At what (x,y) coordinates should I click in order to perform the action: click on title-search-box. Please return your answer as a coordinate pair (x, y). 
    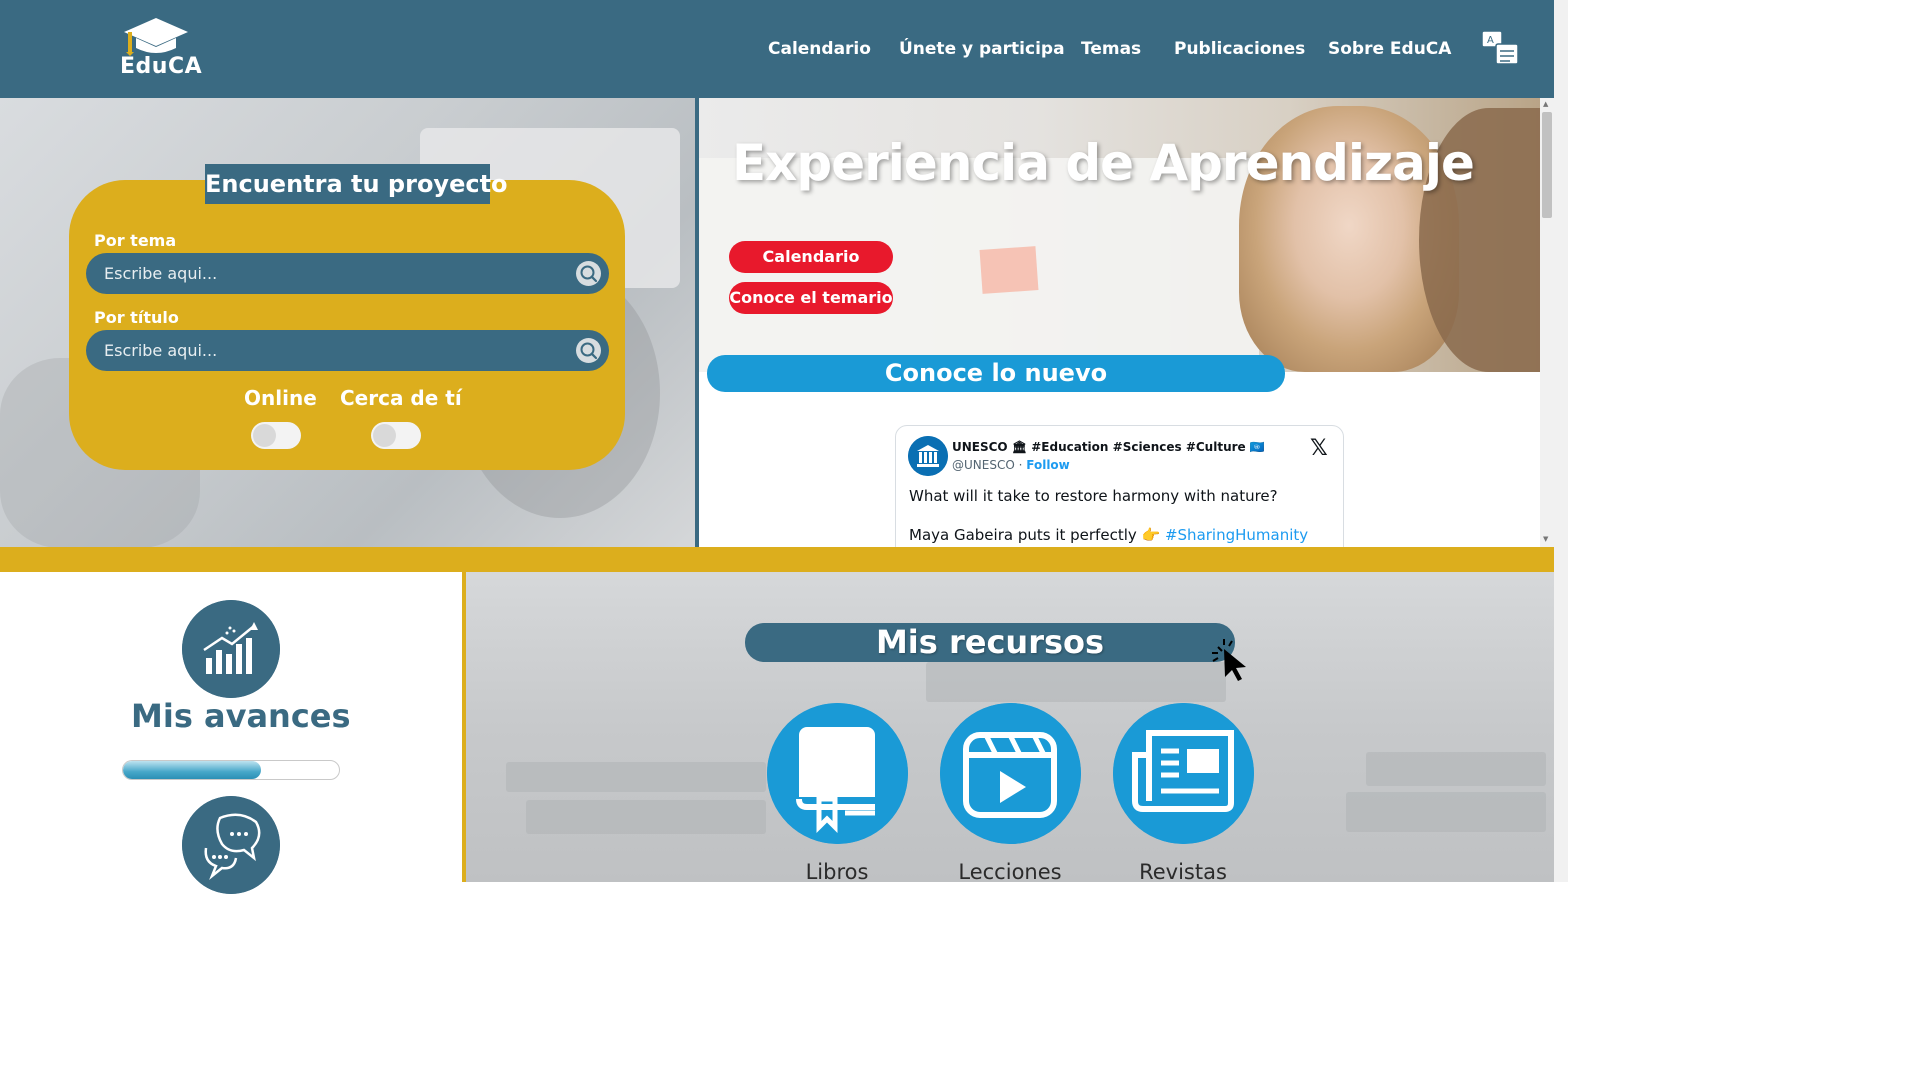
    Looking at the image, I should click on (347, 350).